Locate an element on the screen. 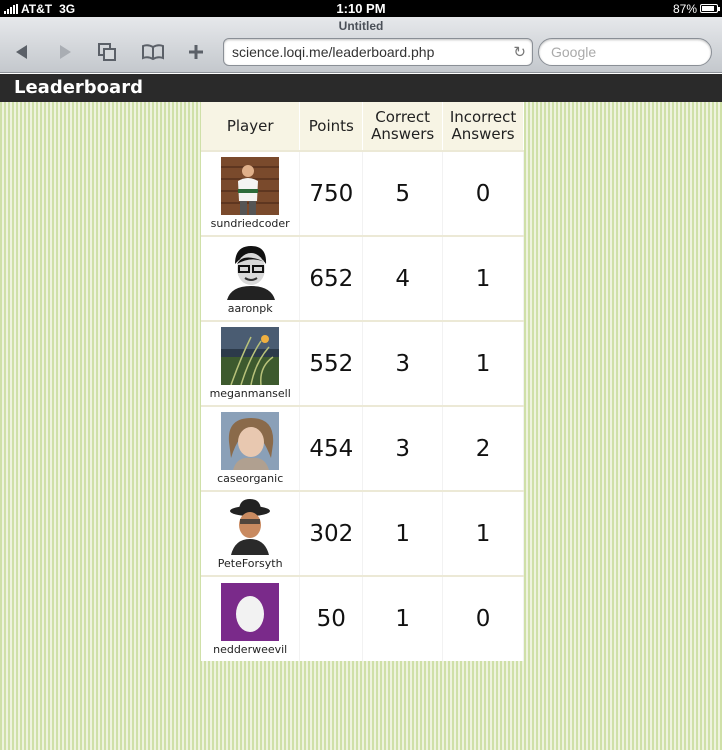 The width and height of the screenshot is (722, 750). table-row: caseorganic 454 3 2 is located at coordinates (362, 448).